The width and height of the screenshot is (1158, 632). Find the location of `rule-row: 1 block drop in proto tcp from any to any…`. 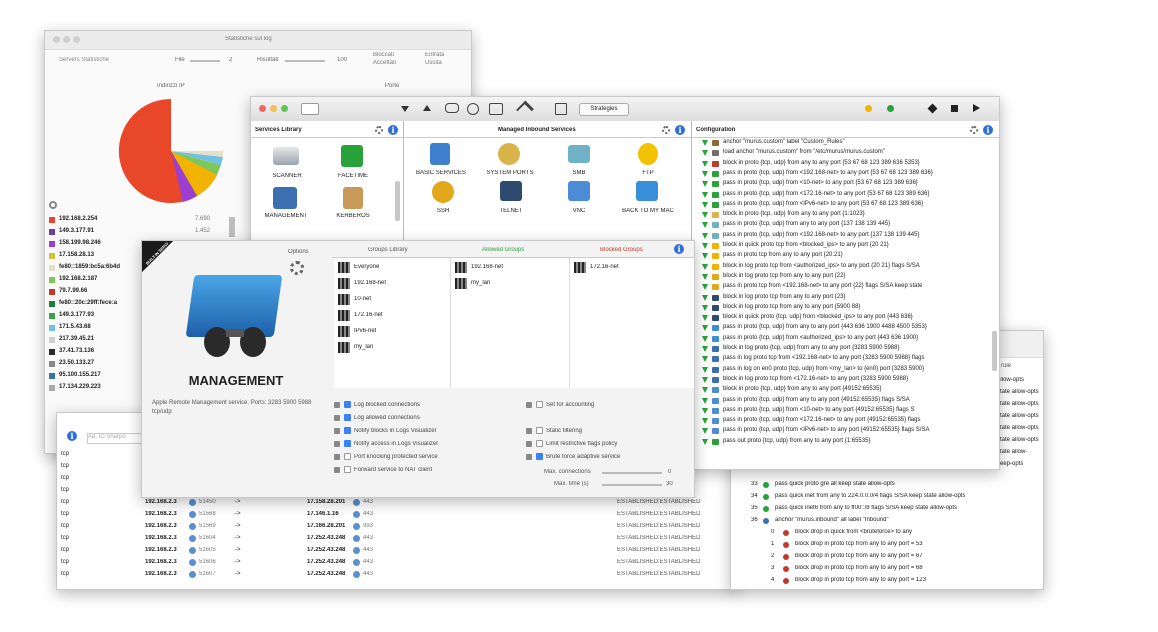

rule-row: 1 block drop in proto tcp from any to any… is located at coordinates (887, 545).